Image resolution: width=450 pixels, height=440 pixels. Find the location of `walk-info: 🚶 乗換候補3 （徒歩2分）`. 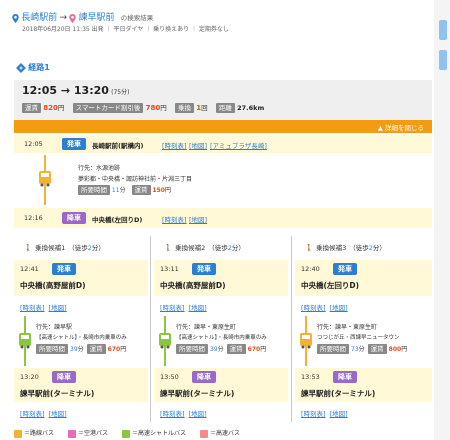

walk-info: 🚶 乗換候補3 （徒歩2分） is located at coordinates (345, 248).